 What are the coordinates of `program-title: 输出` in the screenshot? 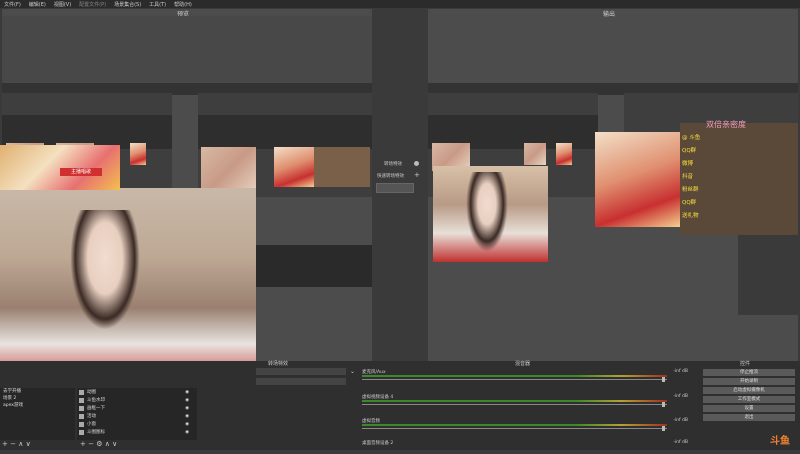 It's located at (609, 14).